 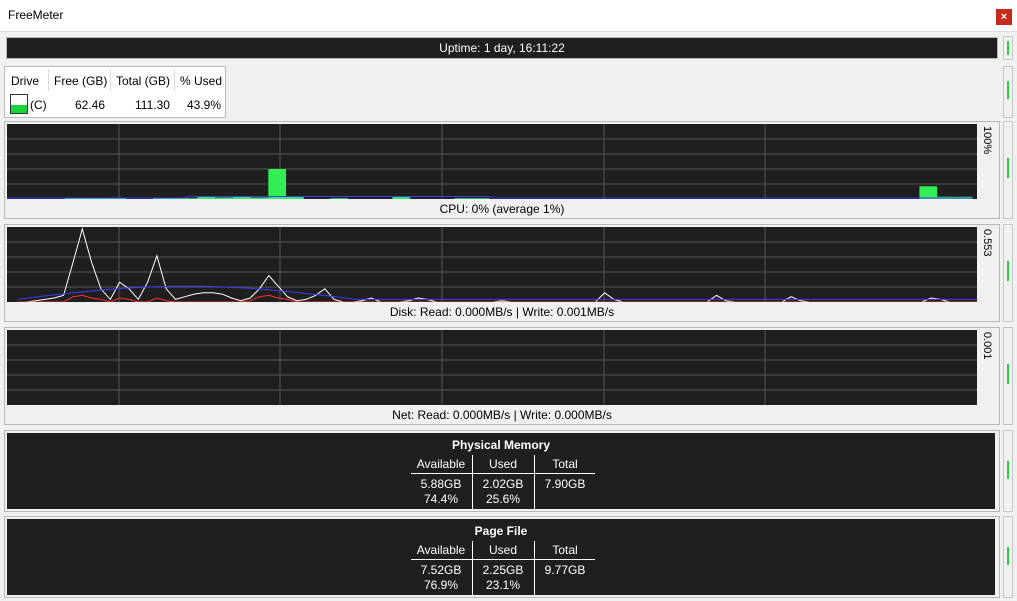 I want to click on pf-used-gb: 2.25GB, so click(x=503, y=570).